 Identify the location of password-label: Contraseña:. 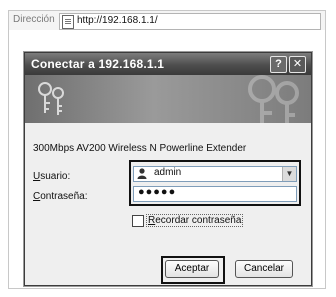
(60, 196).